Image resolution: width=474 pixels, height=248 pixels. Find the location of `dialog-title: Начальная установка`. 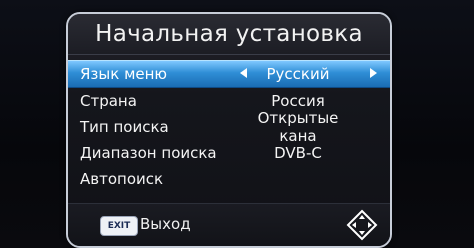

dialog-title: Начальная установка is located at coordinates (229, 34).